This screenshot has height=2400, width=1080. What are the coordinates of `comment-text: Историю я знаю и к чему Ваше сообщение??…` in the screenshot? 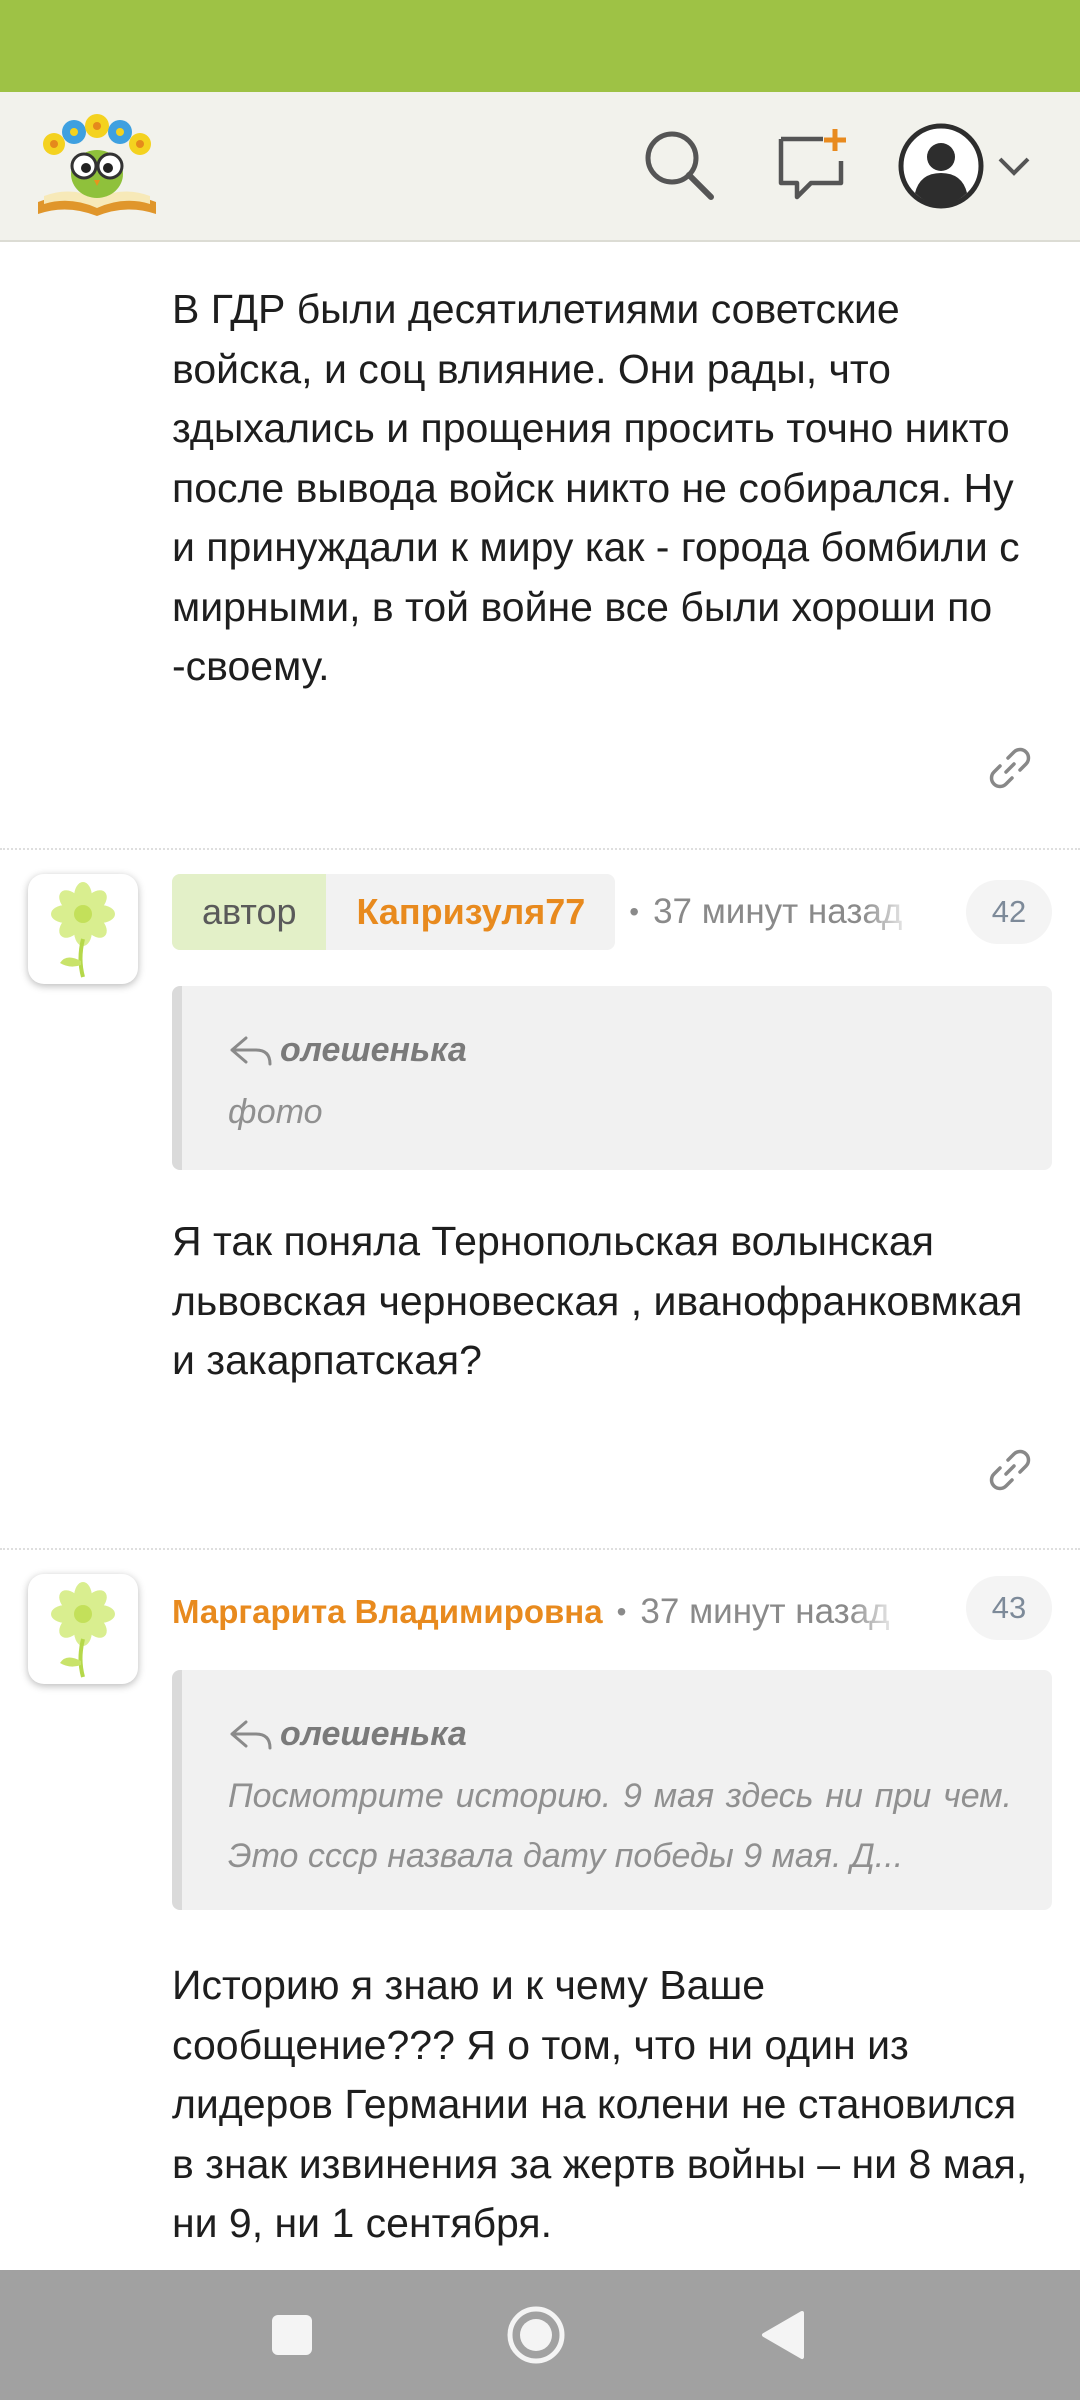 It's located at (600, 2104).